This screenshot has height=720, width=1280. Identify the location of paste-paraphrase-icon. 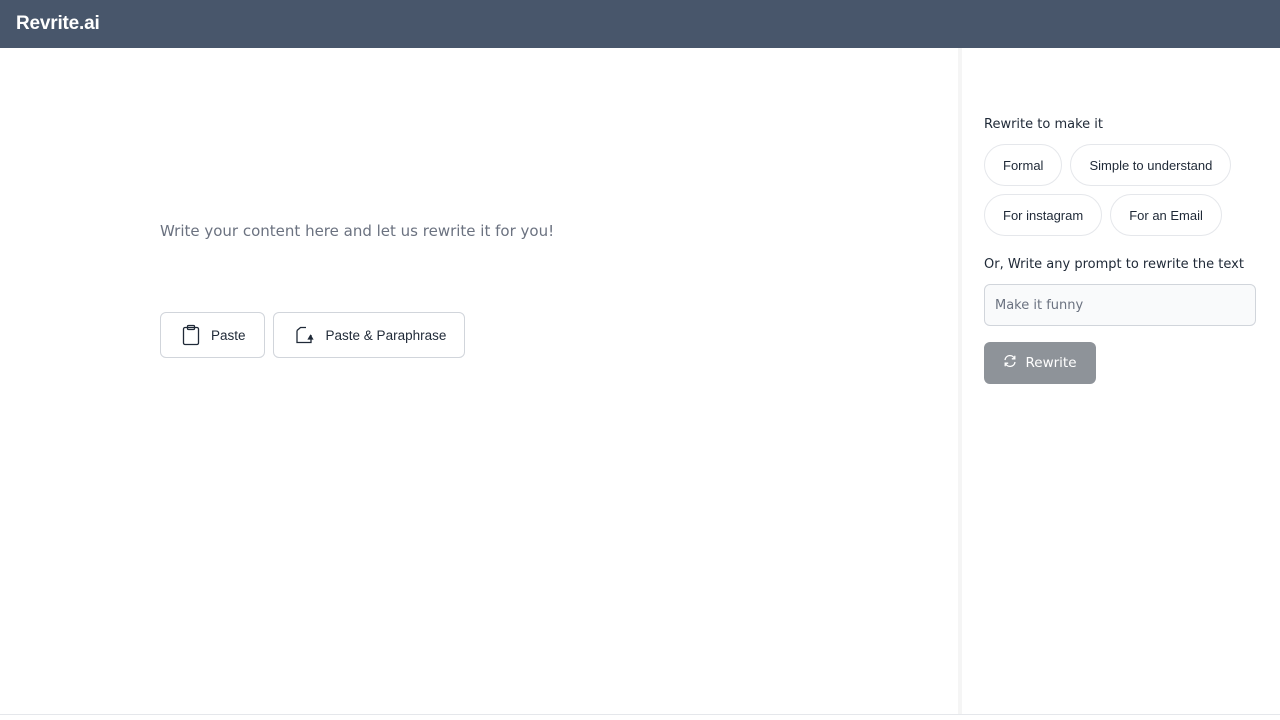
(305, 335).